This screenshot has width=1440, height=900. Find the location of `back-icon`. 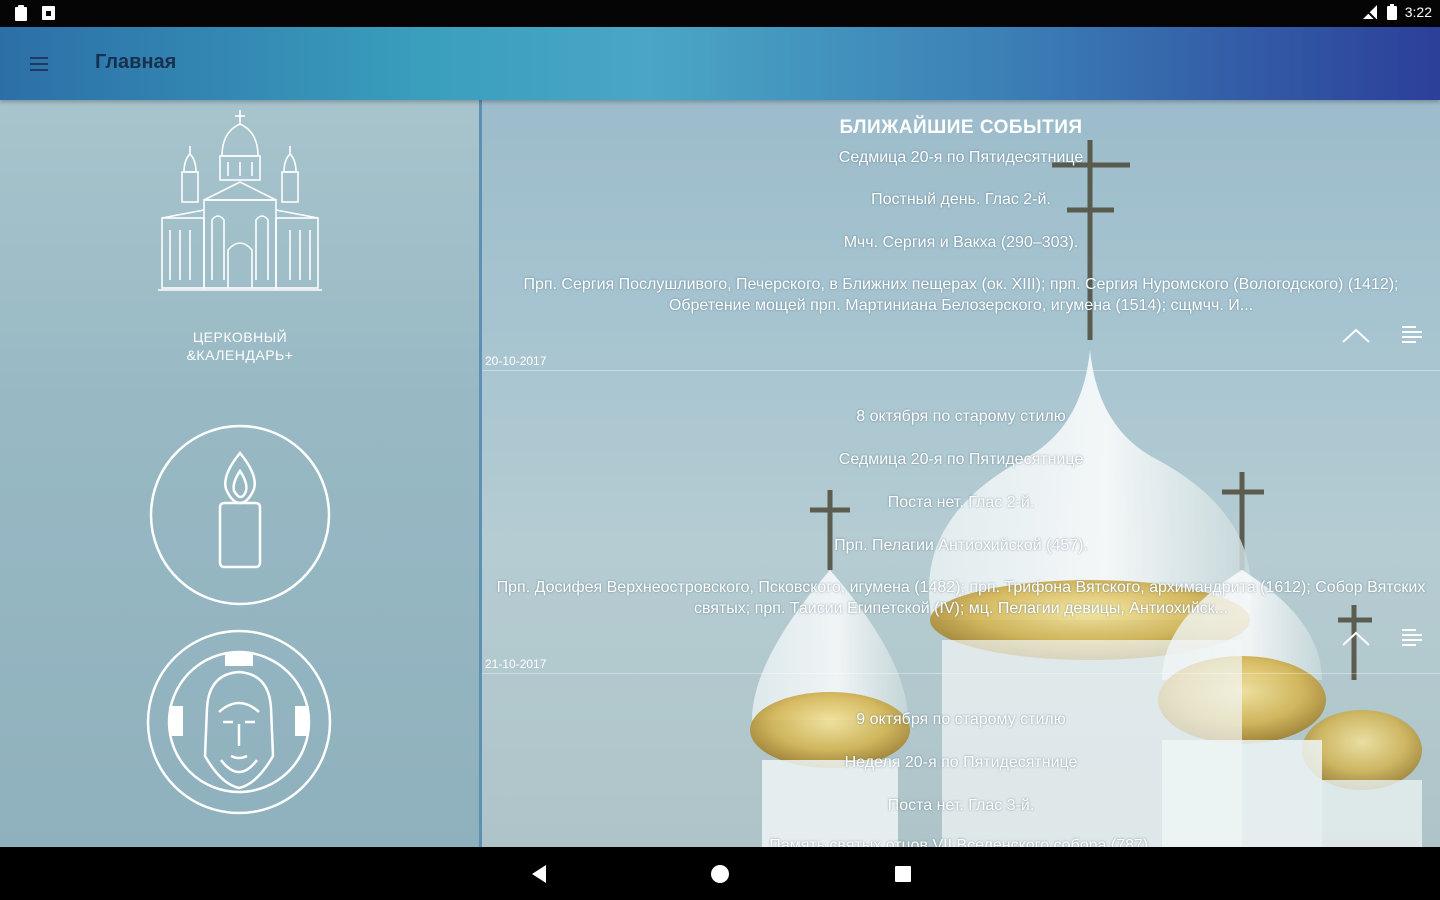

back-icon is located at coordinates (539, 874).